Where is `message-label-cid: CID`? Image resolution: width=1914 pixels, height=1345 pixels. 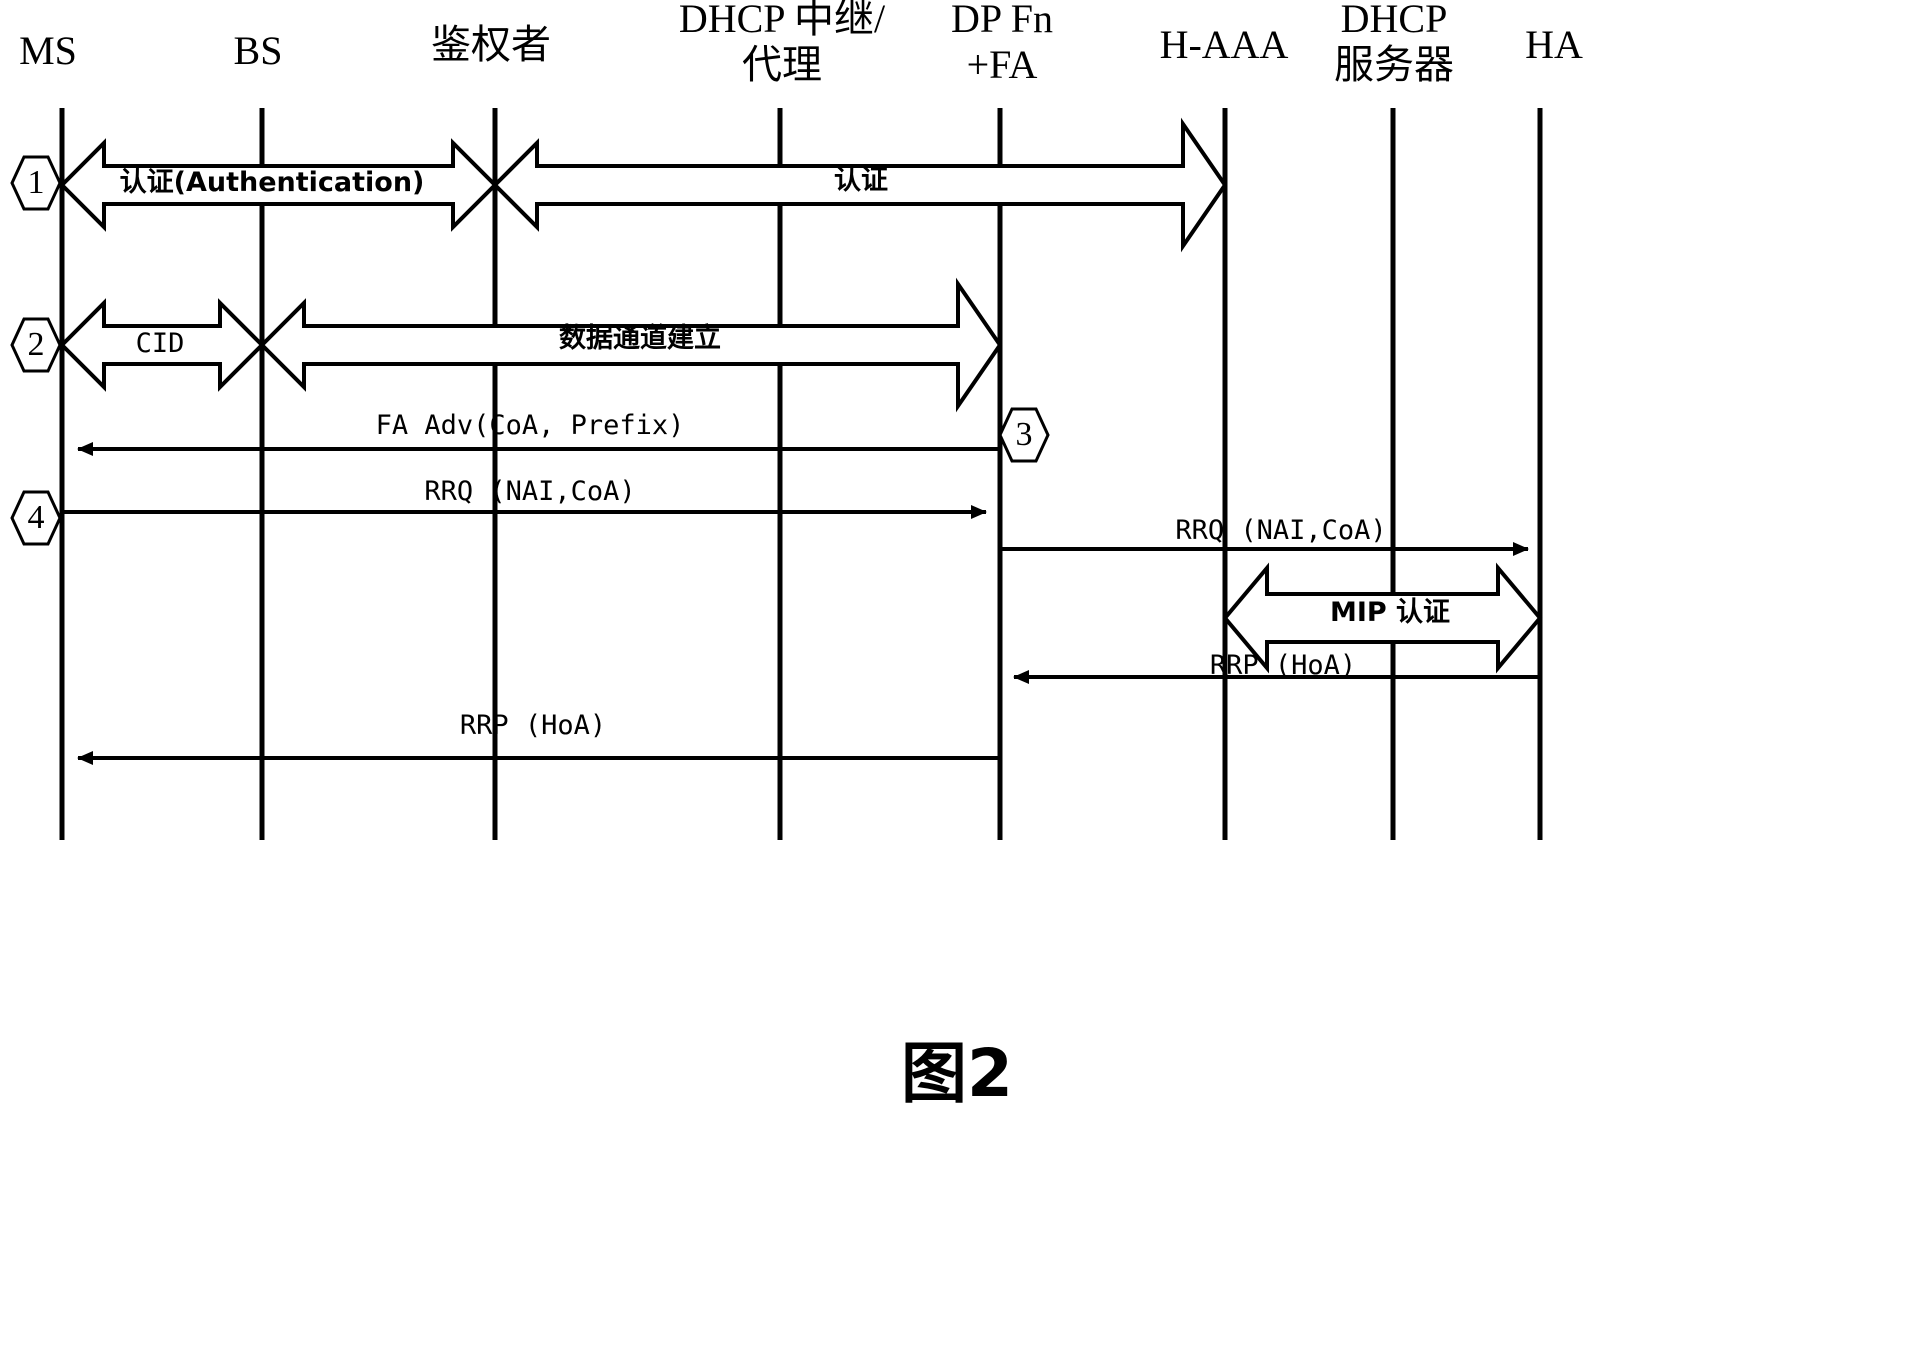
message-label-cid: CID is located at coordinates (160, 343).